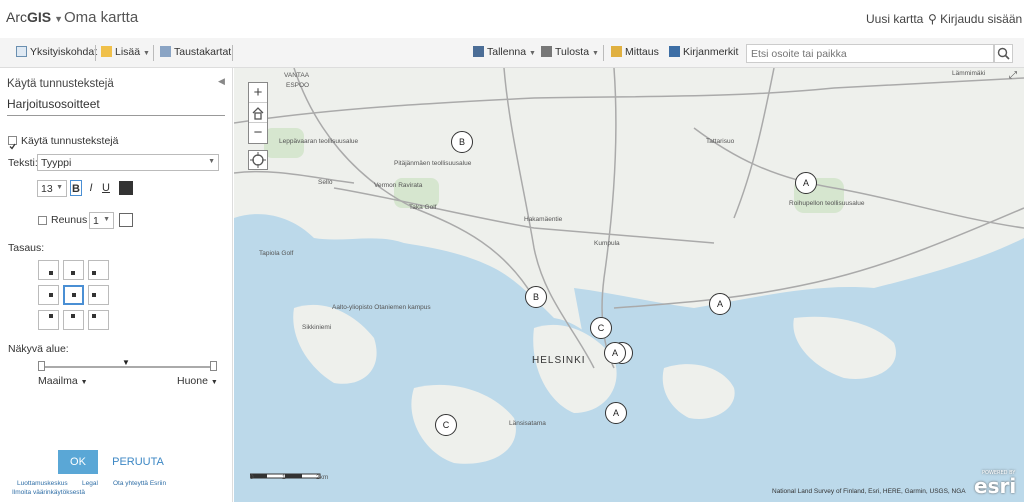 Image resolution: width=1024 pixels, height=502 pixels. I want to click on text-color-swatch, so click(126, 188).